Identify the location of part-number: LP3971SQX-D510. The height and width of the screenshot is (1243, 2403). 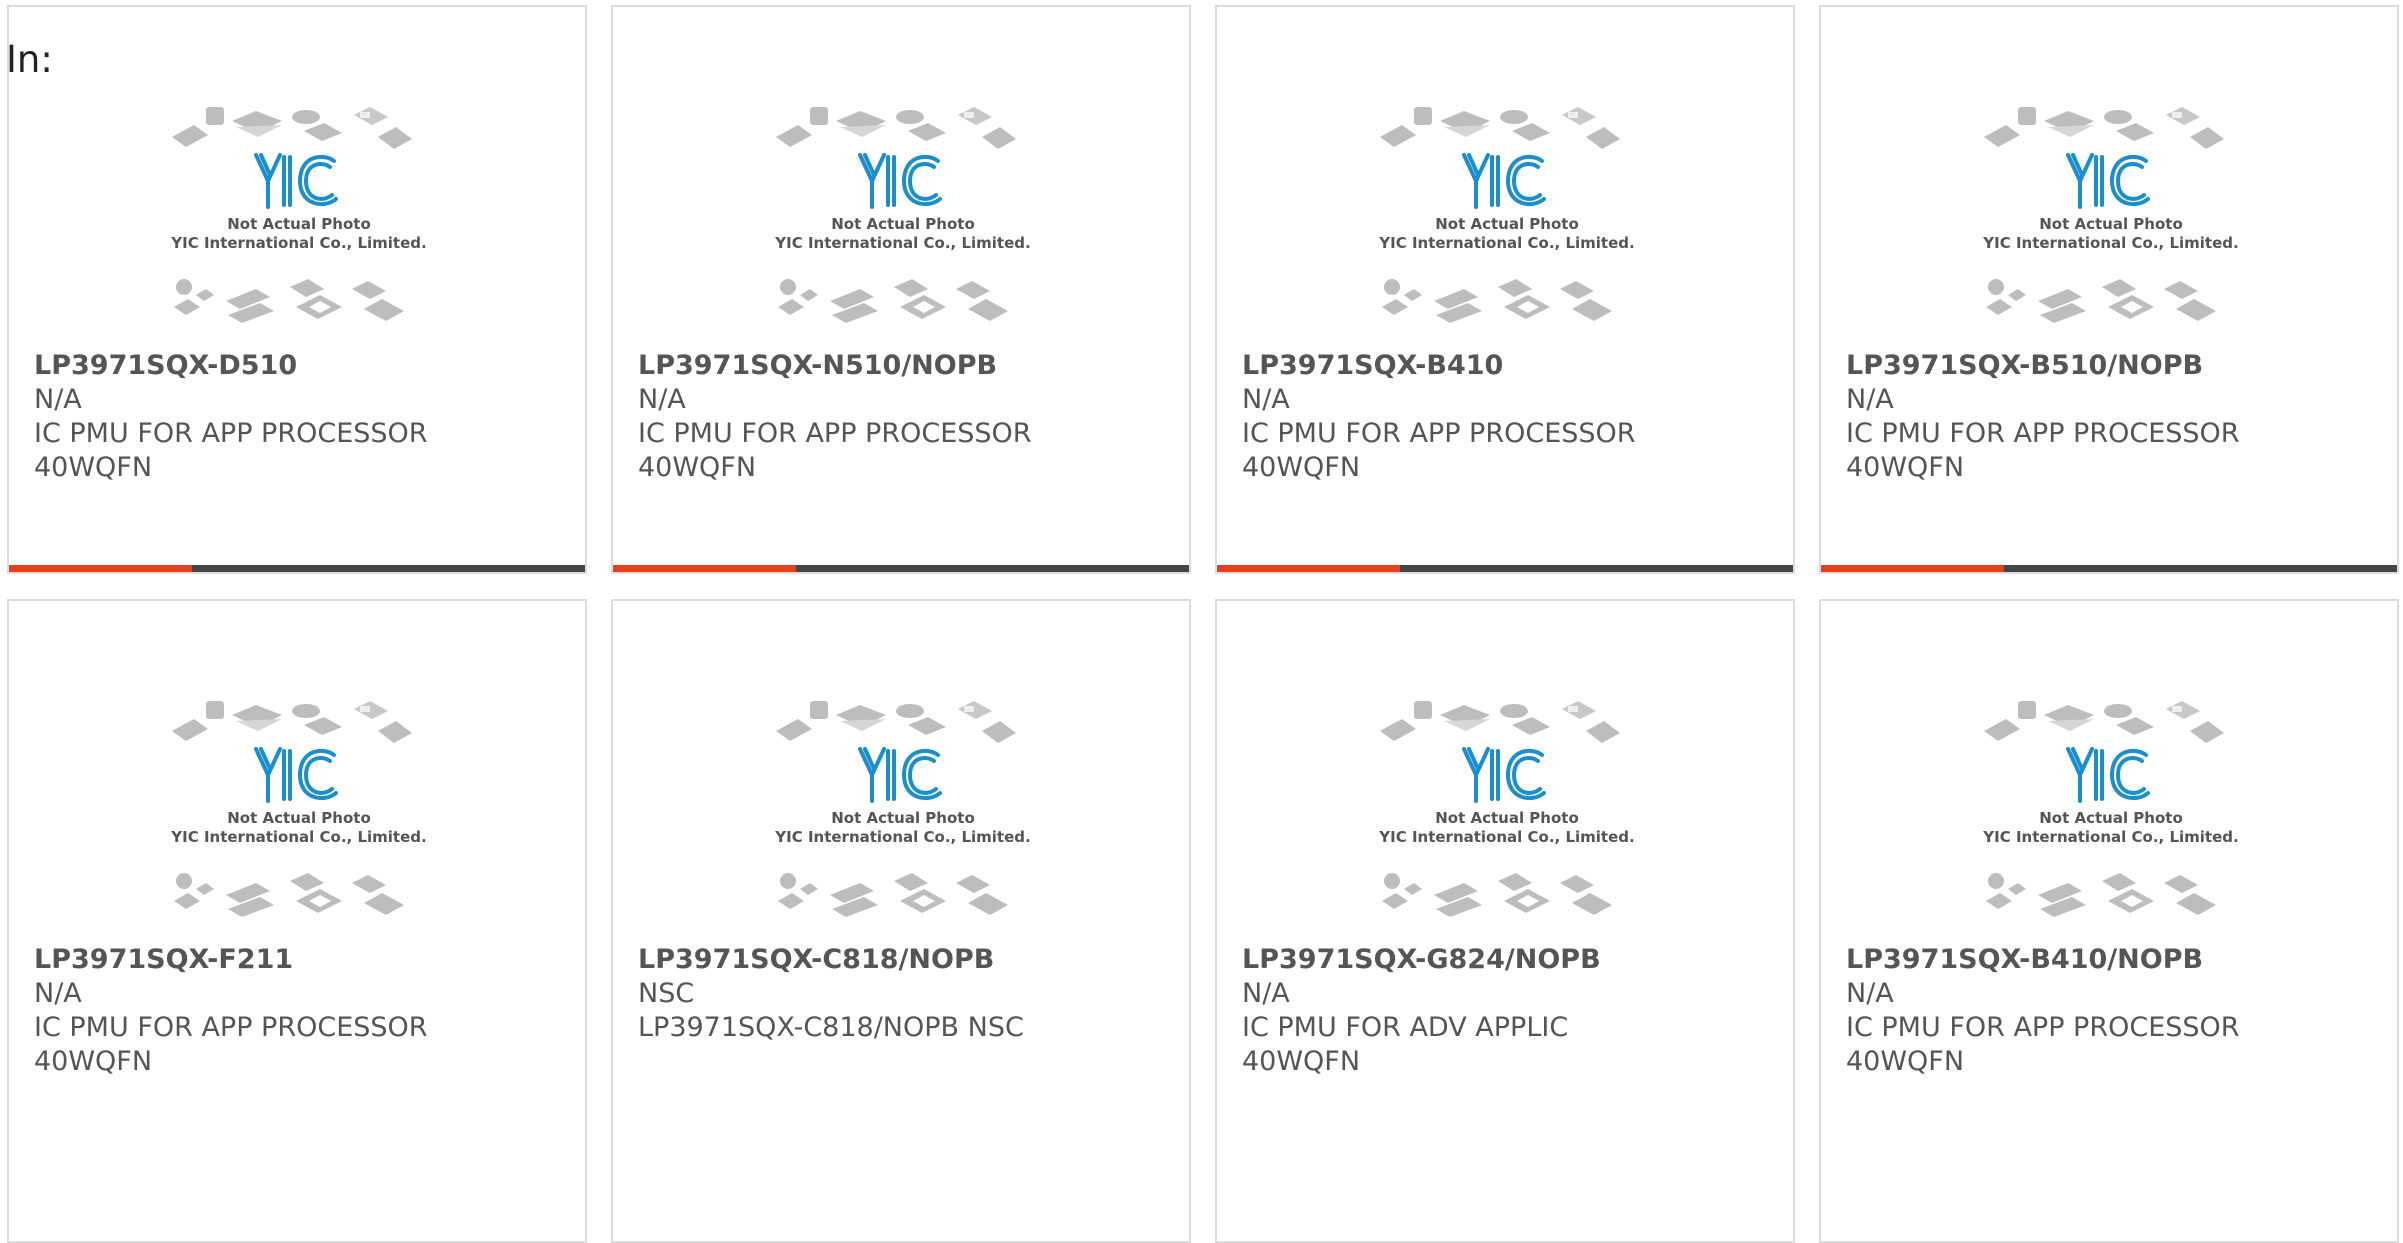
(304, 366).